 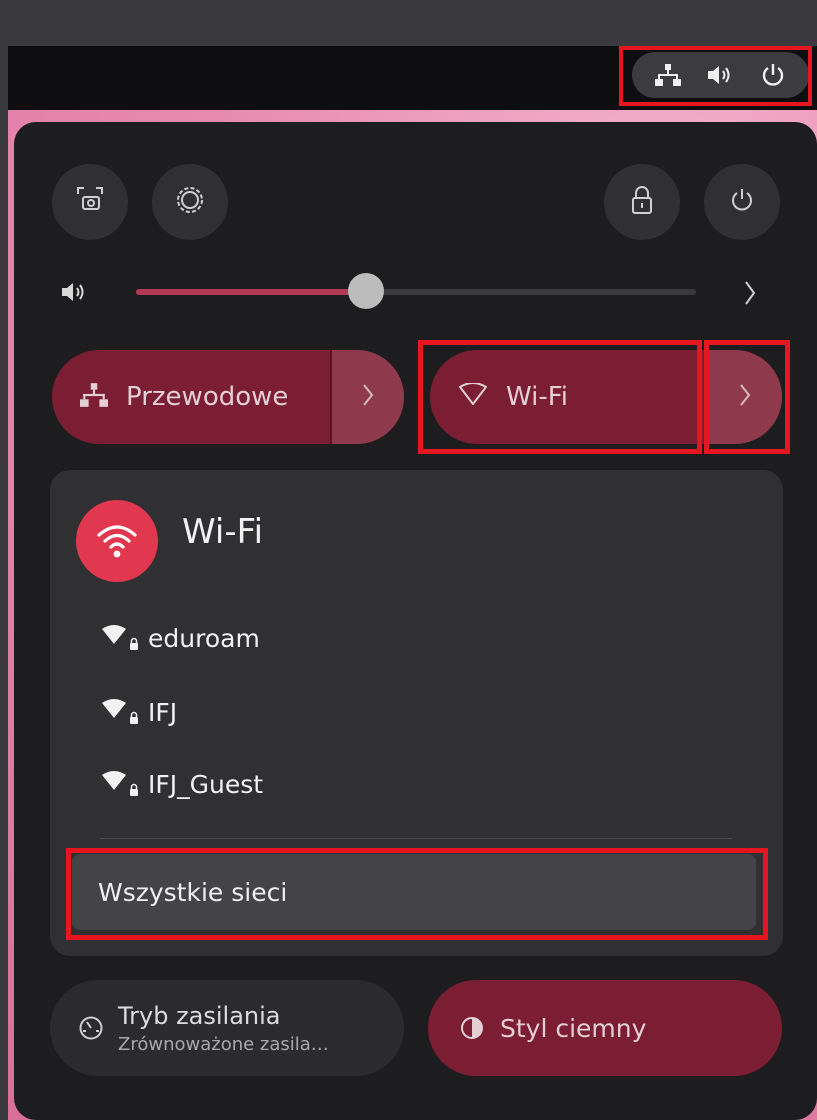 I want to click on power-off-icon, so click(x=742, y=202).